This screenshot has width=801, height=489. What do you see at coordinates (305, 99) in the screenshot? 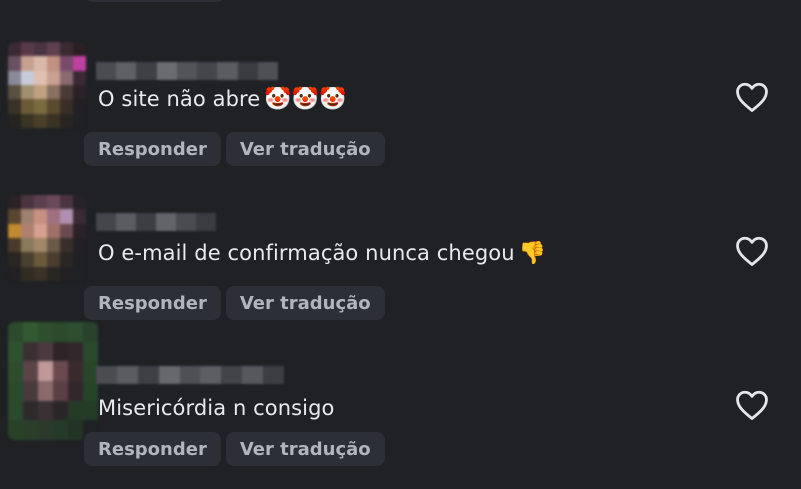
I see `clown-emoji-icon: 🤡🤡🤡` at bounding box center [305, 99].